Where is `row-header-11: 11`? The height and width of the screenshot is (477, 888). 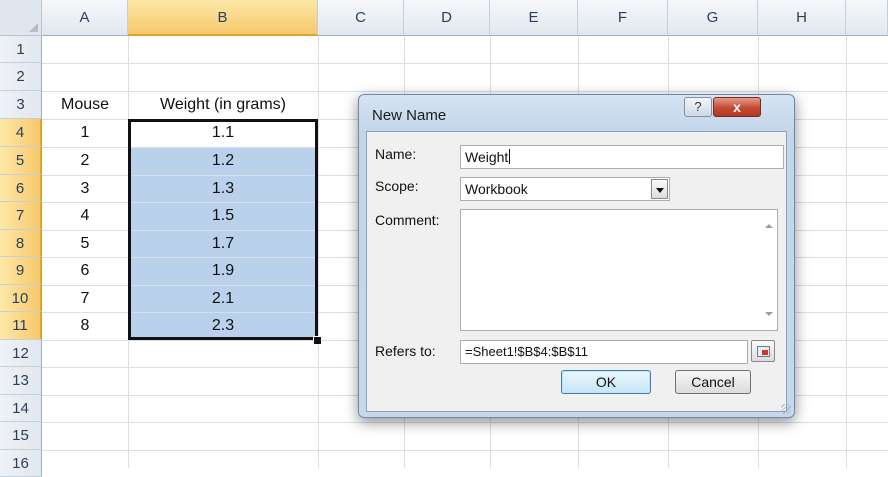 row-header-11: 11 is located at coordinates (21, 326).